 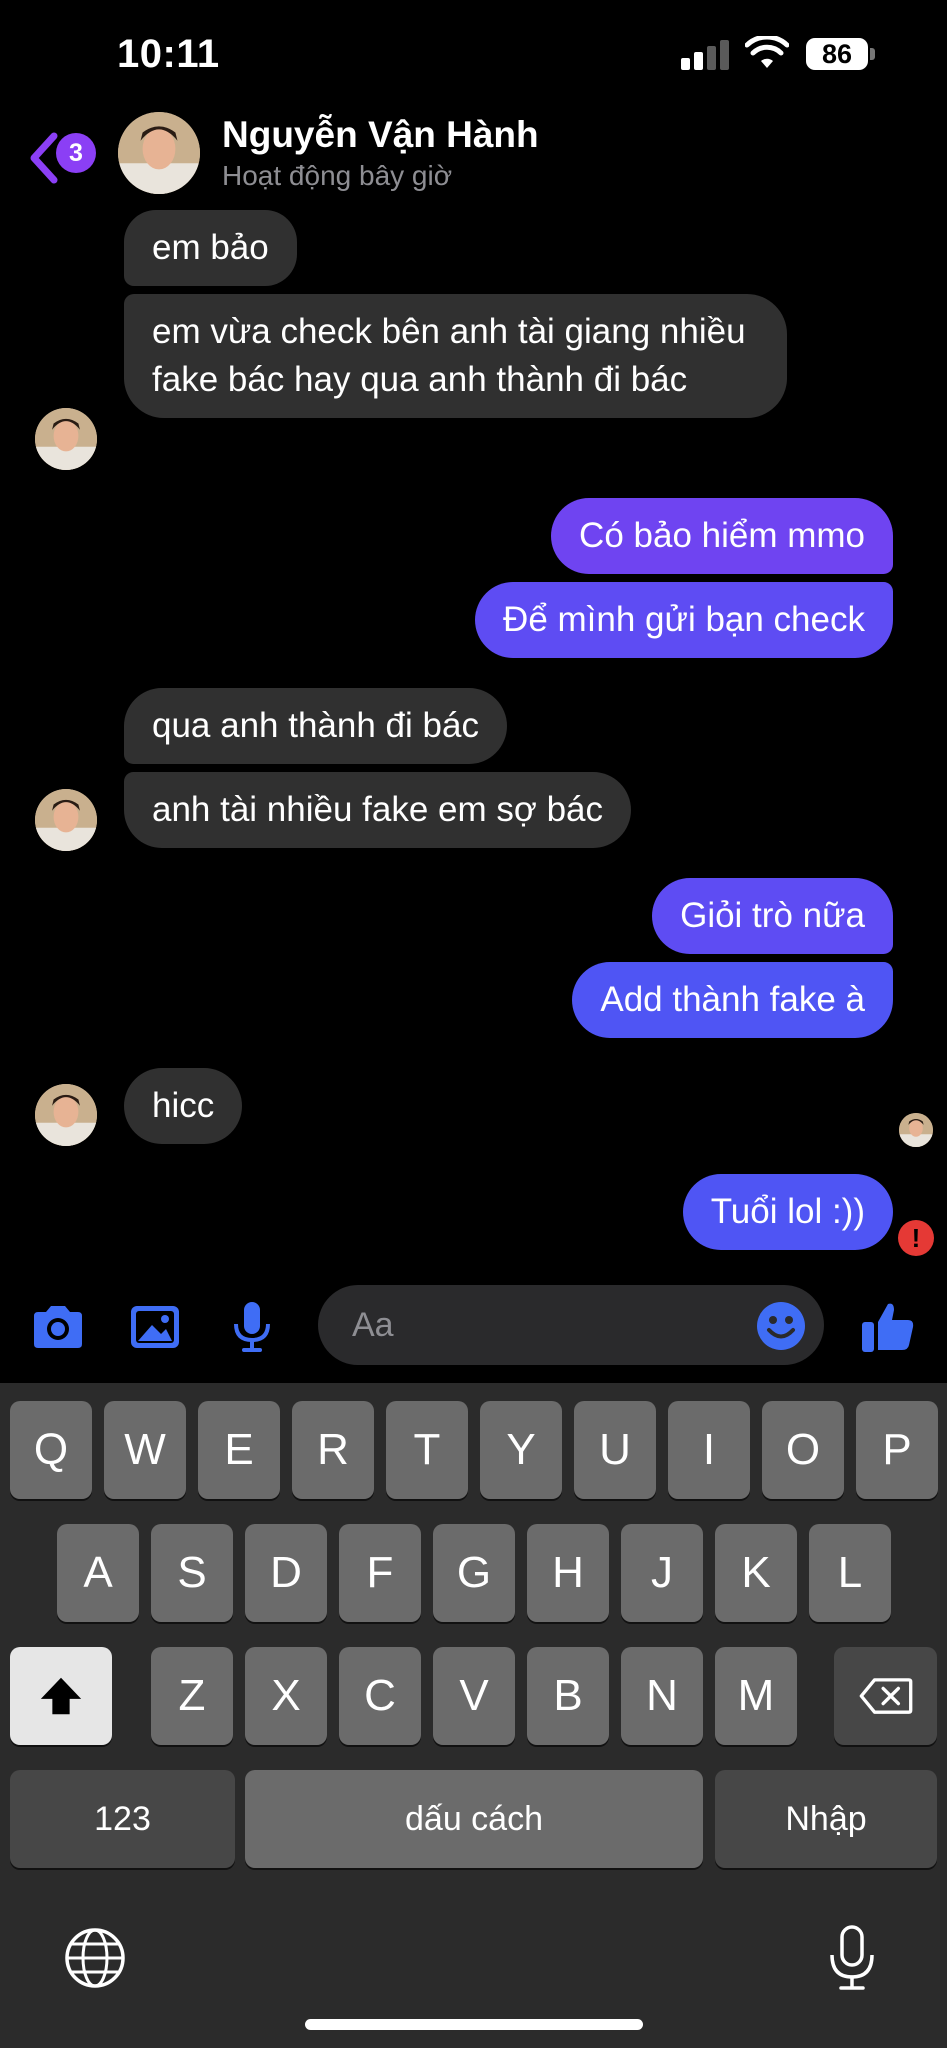 I want to click on message-input, so click(x=542, y=1325).